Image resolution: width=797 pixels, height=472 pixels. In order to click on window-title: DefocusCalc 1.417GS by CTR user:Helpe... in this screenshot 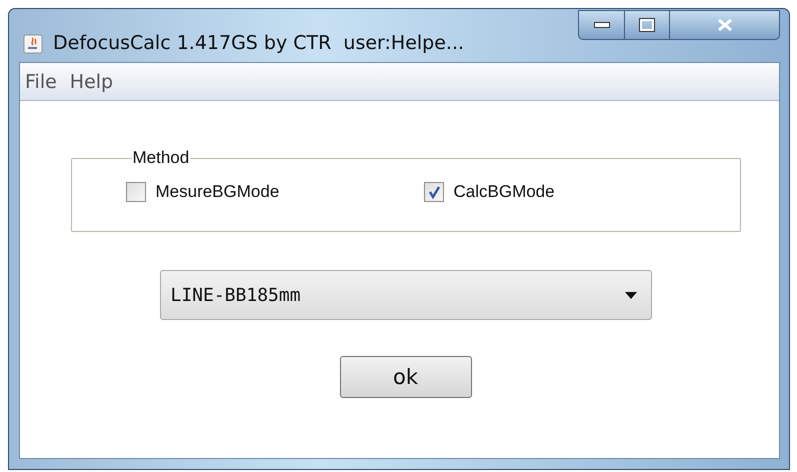, I will do `click(259, 43)`.